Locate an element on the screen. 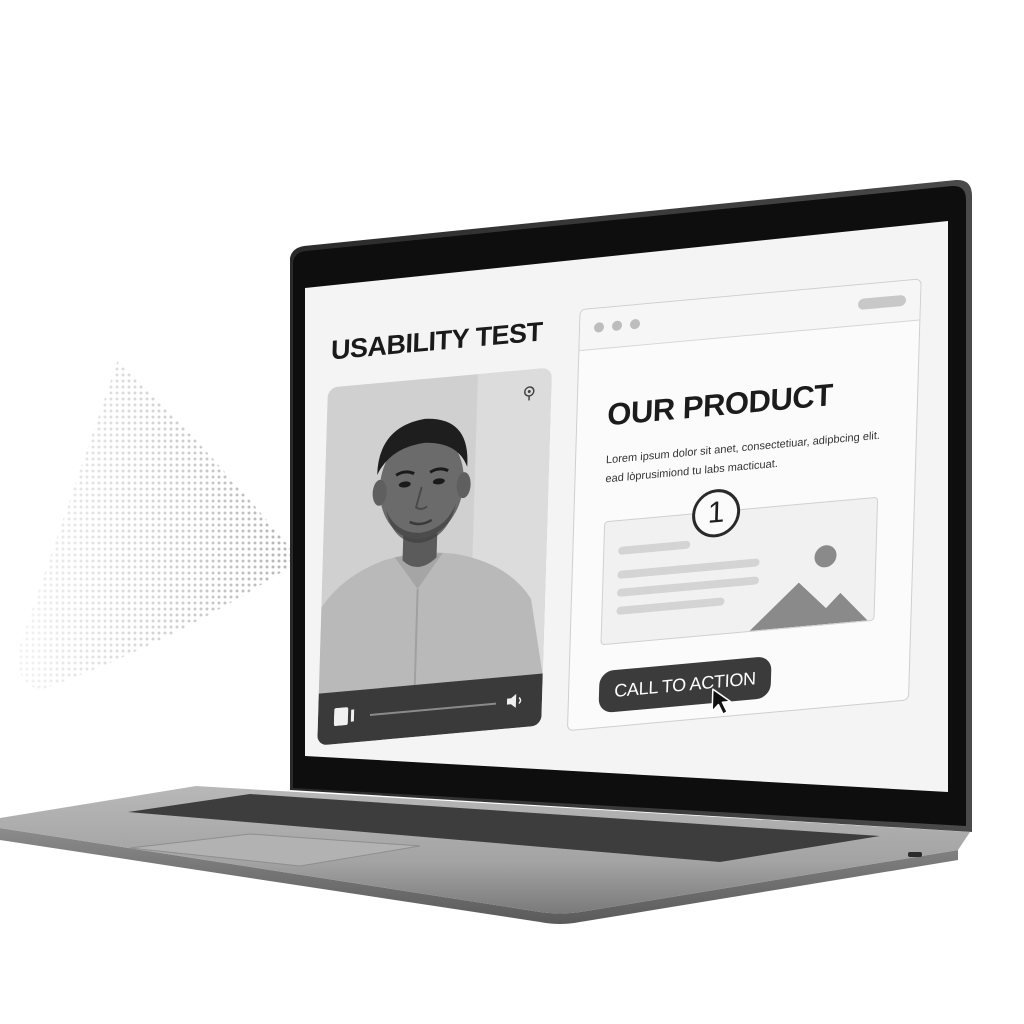 The width and height of the screenshot is (1024, 1024). participant-video is located at coordinates (435, 531).